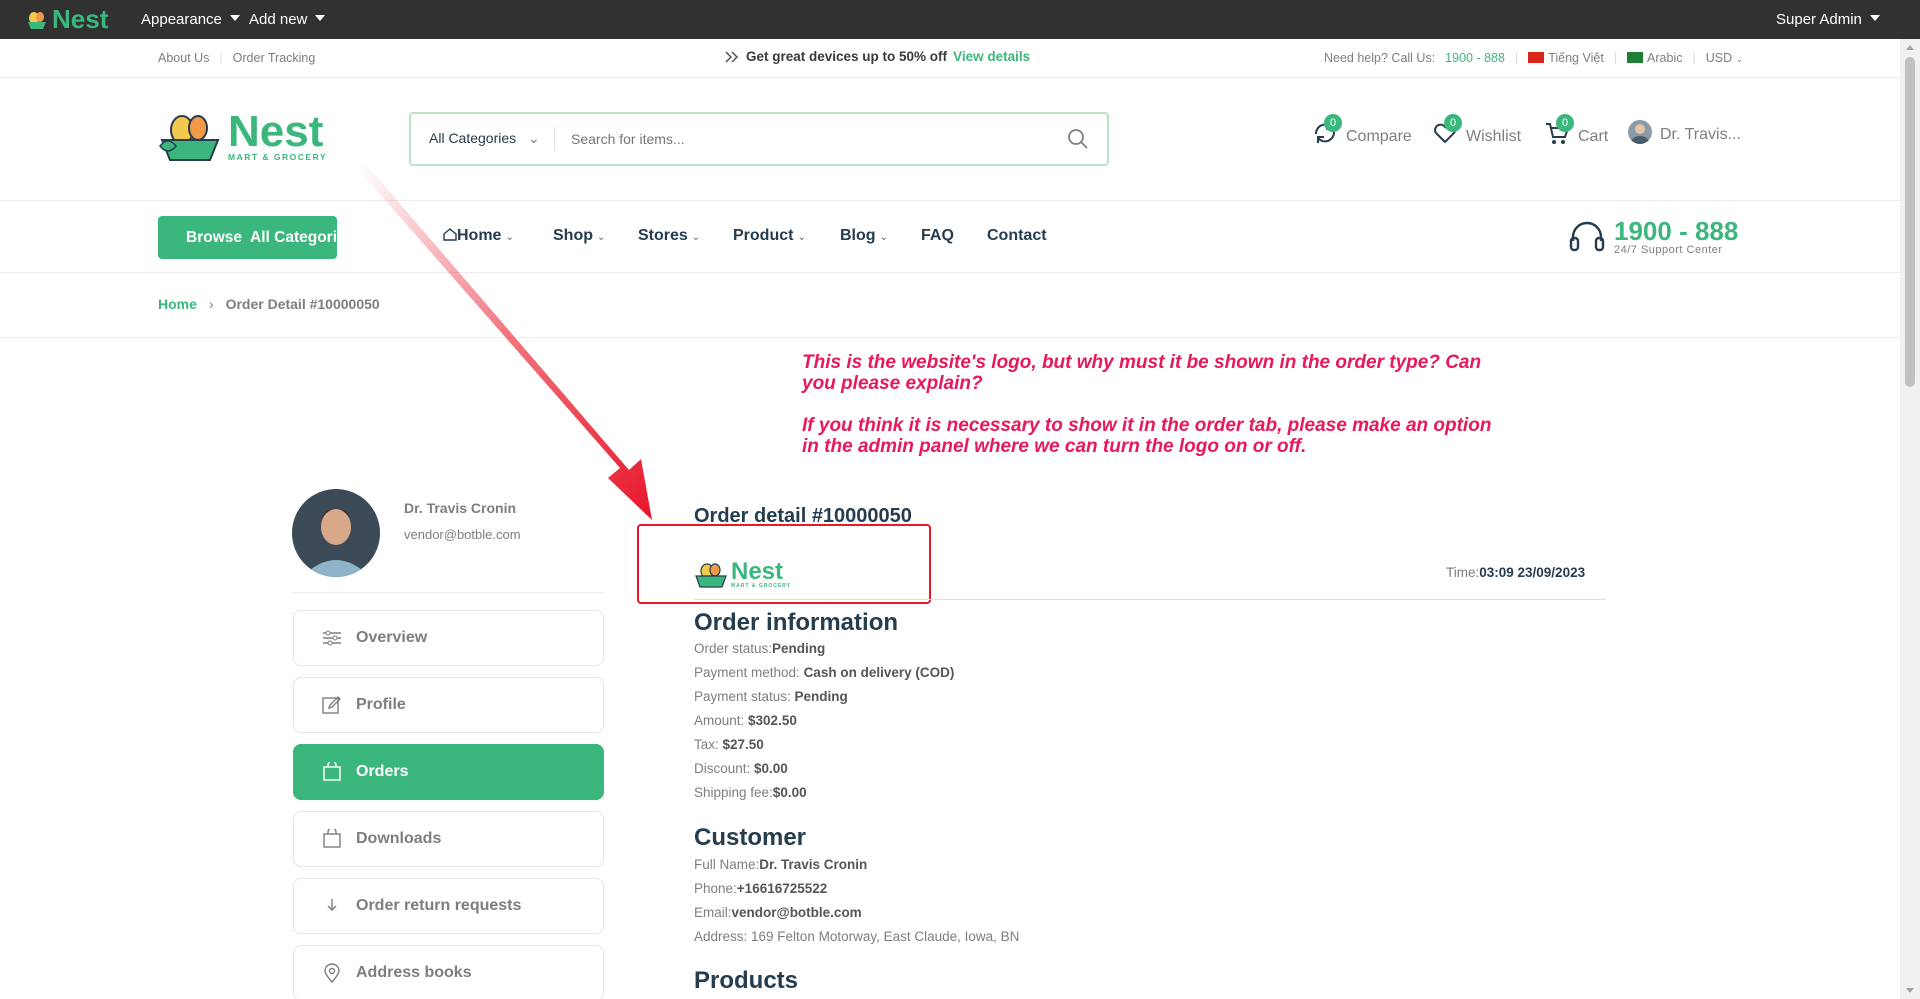 The width and height of the screenshot is (1920, 999). I want to click on info-label: Discount:, so click(724, 768).